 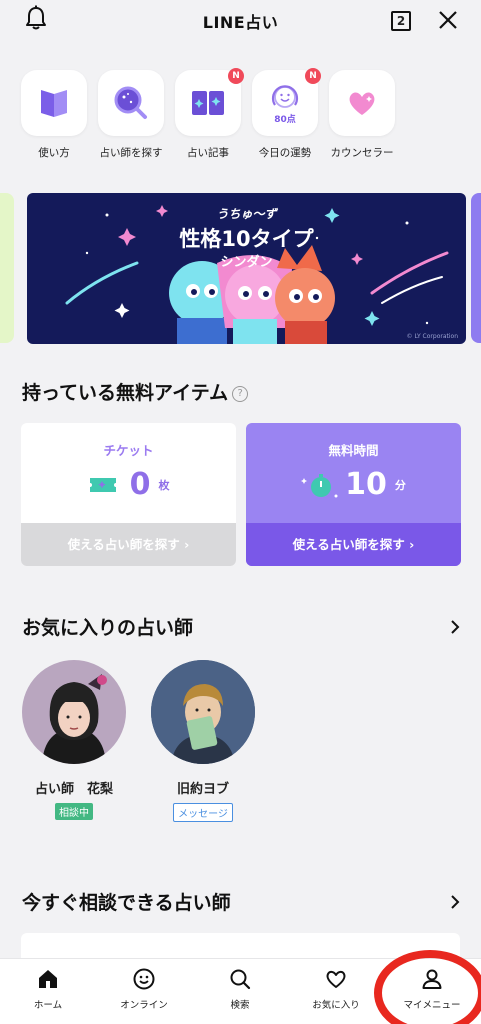 What do you see at coordinates (74, 719) in the screenshot?
I see `avatar-photo-karin` at bounding box center [74, 719].